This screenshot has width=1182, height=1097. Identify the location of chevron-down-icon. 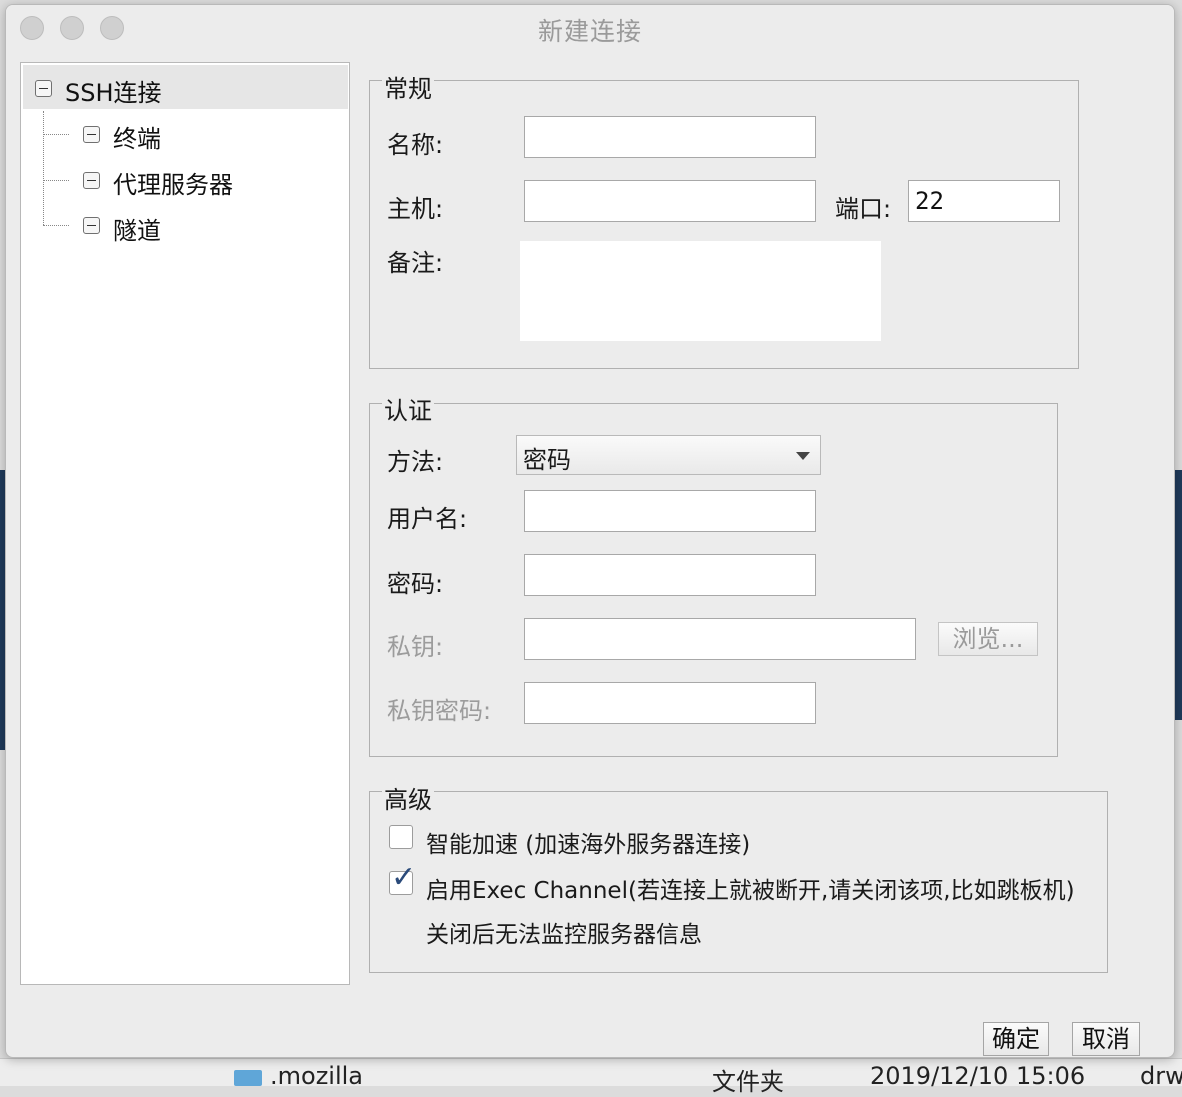
(803, 456).